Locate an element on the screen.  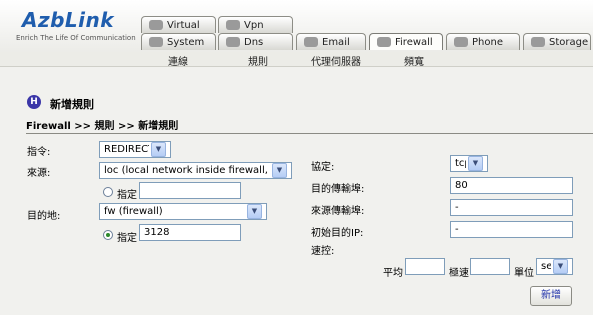
phone-icon is located at coordinates (461, 42).